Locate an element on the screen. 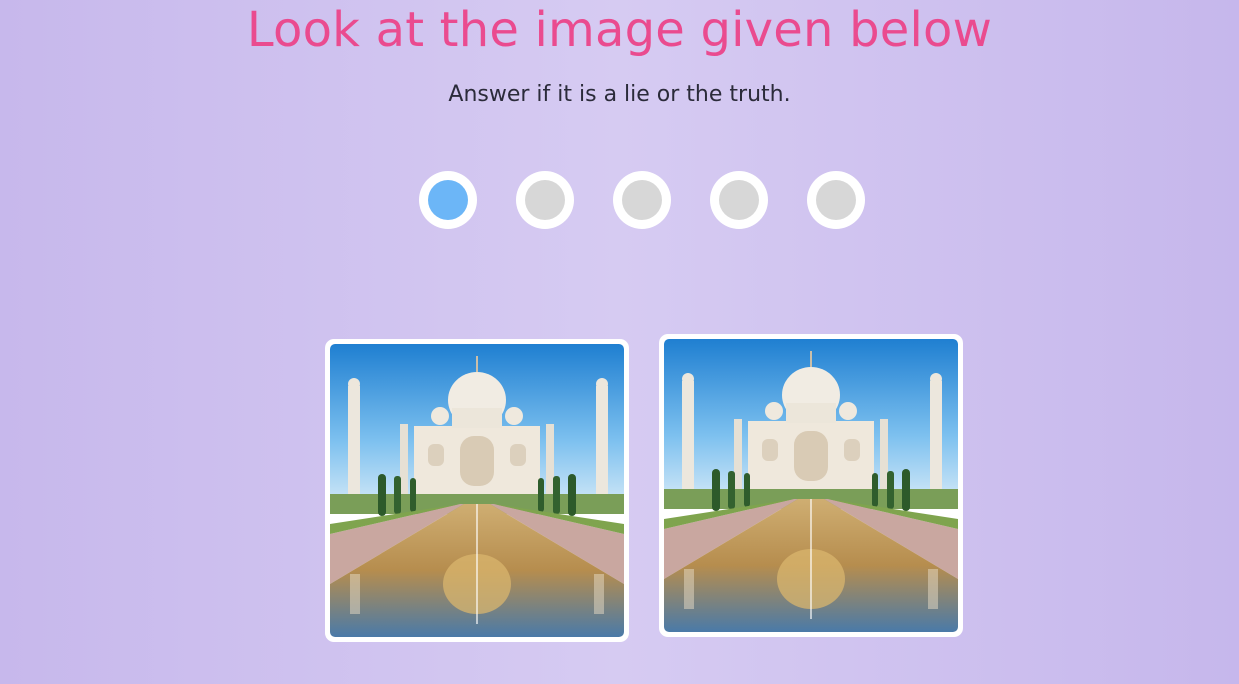 Image resolution: width=1239 pixels, height=684 pixels. step-indicator is located at coordinates (642, 200).